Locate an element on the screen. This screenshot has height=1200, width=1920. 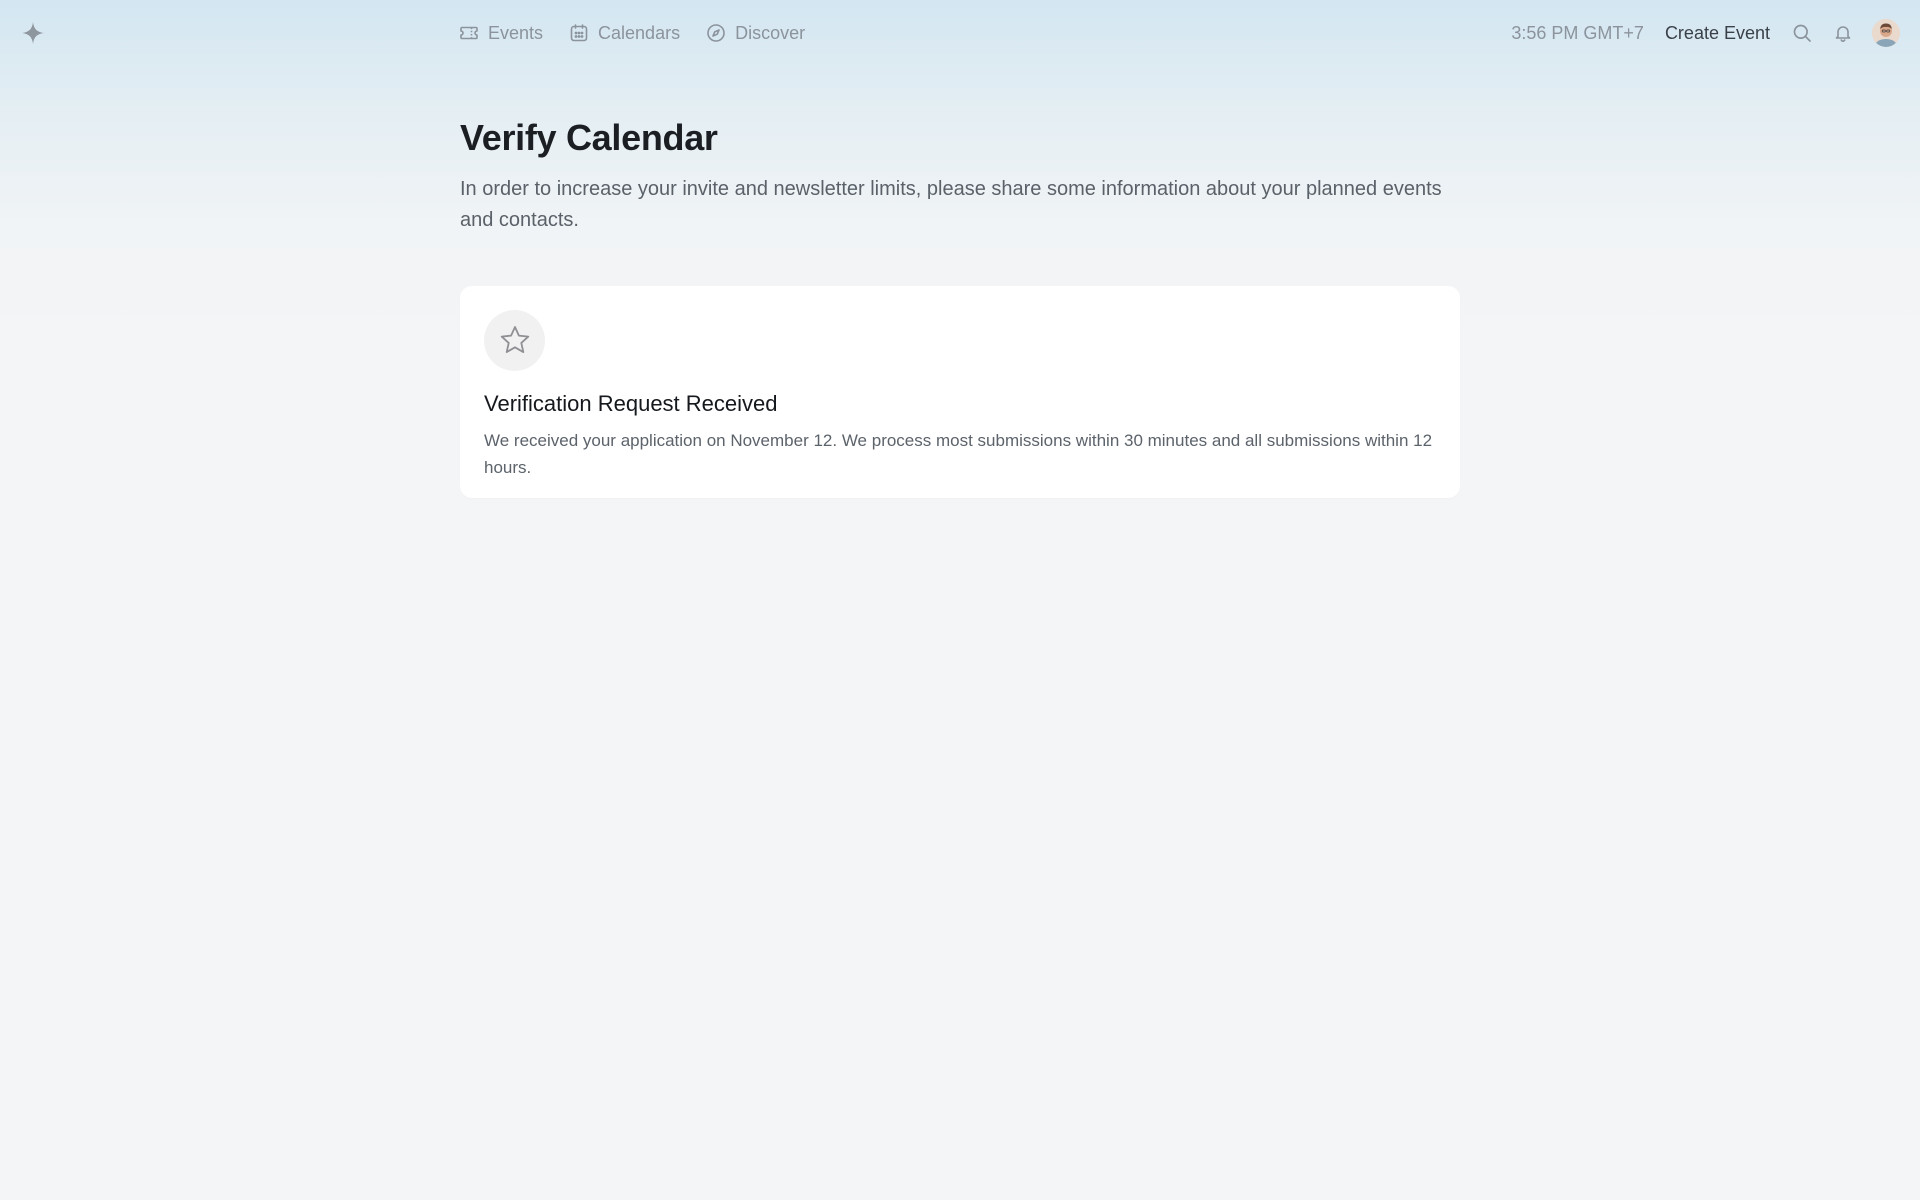
create-event-button: Create Event is located at coordinates (1717, 33).